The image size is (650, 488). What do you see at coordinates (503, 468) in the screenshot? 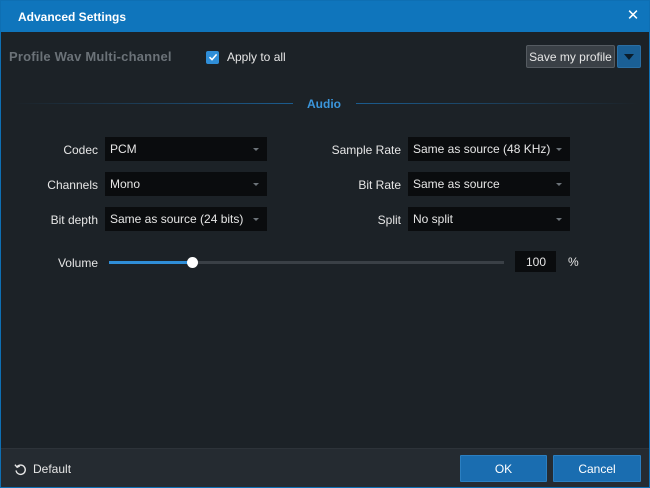
I see `ok-button: OK` at bounding box center [503, 468].